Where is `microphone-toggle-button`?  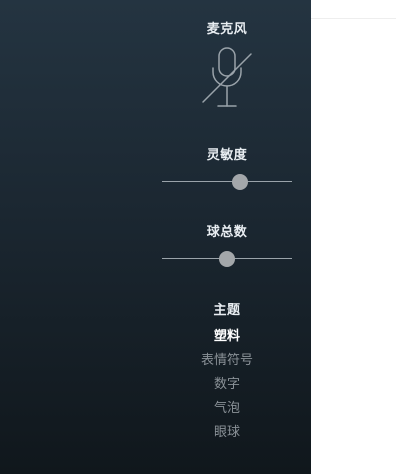
microphone-toggle-button is located at coordinates (227, 79).